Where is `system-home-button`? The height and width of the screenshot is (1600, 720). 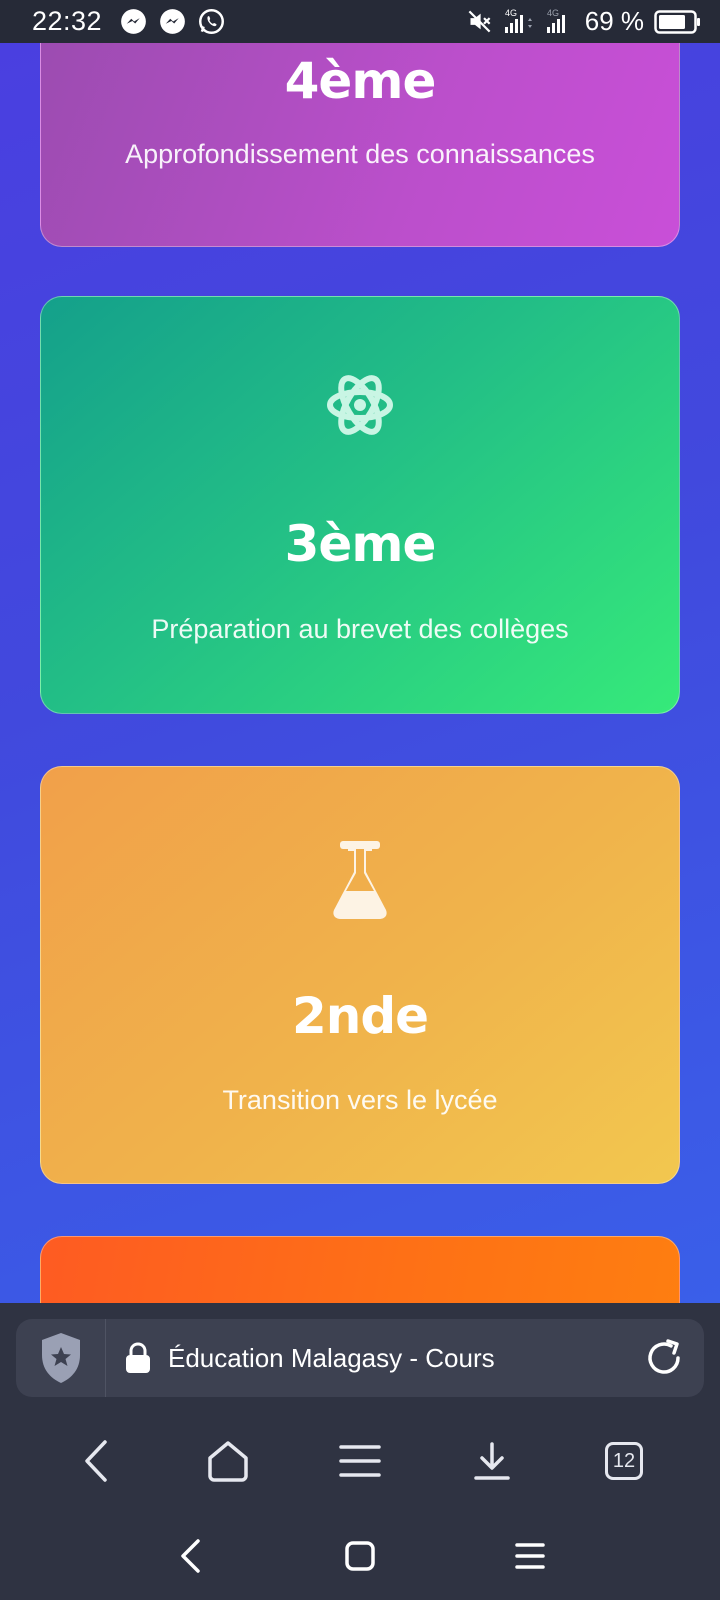 system-home-button is located at coordinates (360, 1556).